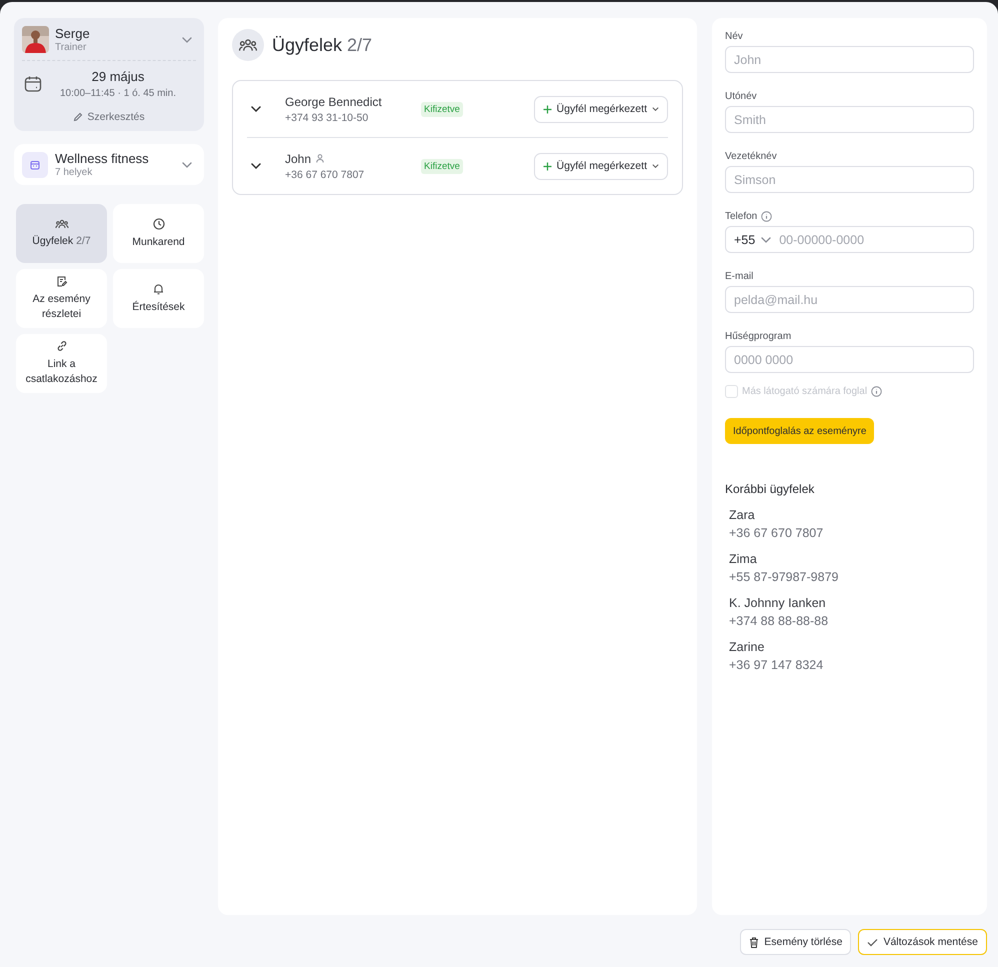 The image size is (998, 967). Describe the element at coordinates (753, 239) in the screenshot. I see `country-code-selector: +55` at that location.